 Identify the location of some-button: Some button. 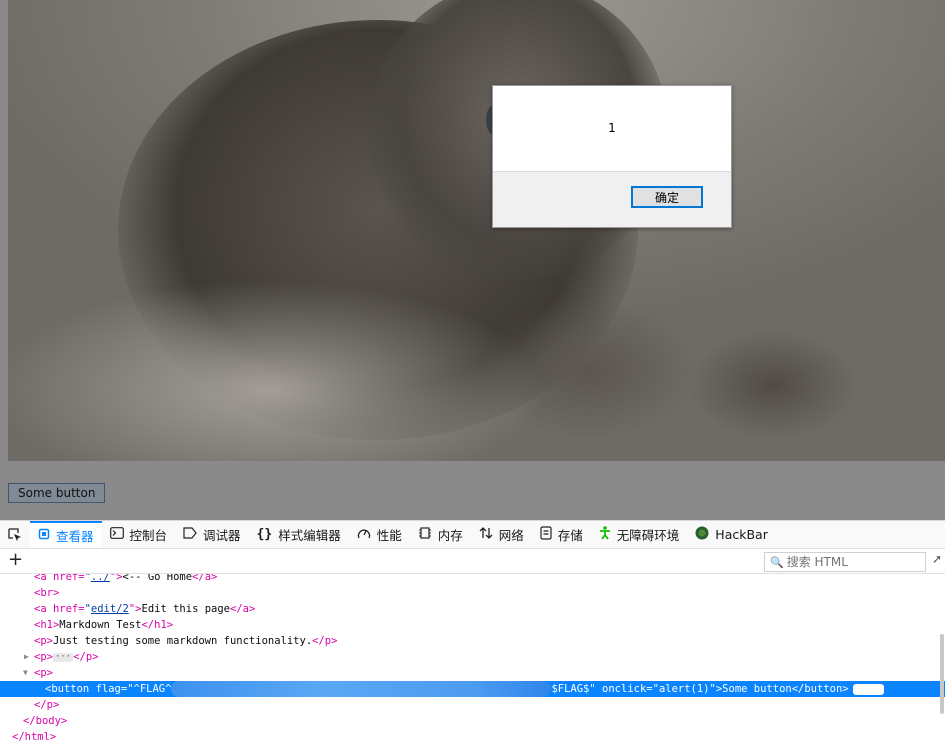
(57, 493).